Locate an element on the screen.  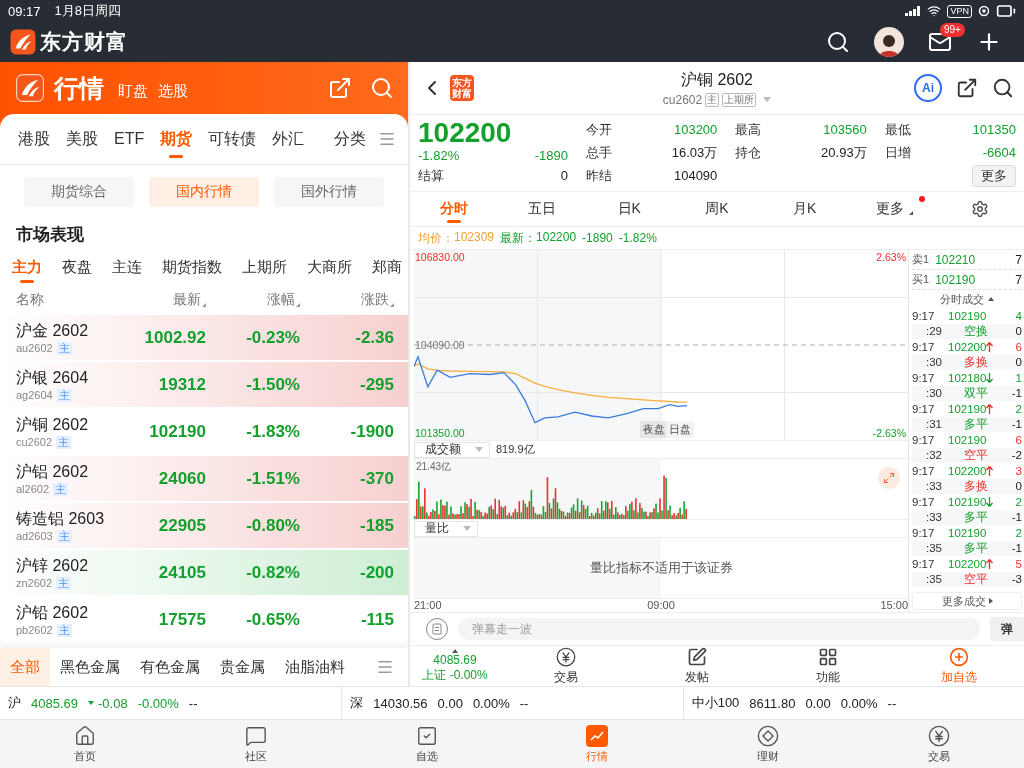
change-value: -1890 is located at coordinates (551, 155).